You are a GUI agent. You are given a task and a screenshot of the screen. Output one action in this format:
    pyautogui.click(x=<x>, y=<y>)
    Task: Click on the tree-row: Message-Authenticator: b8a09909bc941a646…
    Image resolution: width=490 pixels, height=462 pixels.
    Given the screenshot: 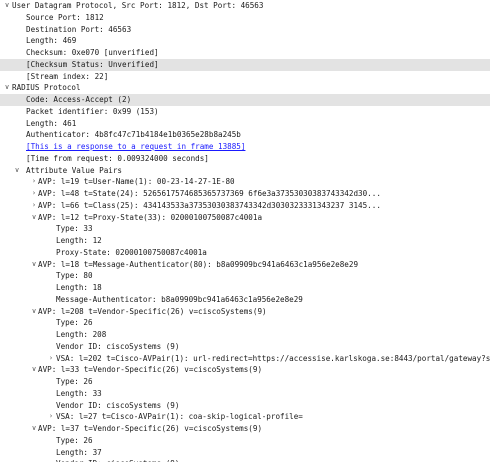 What is the action you would take?
    pyautogui.click(x=245, y=300)
    